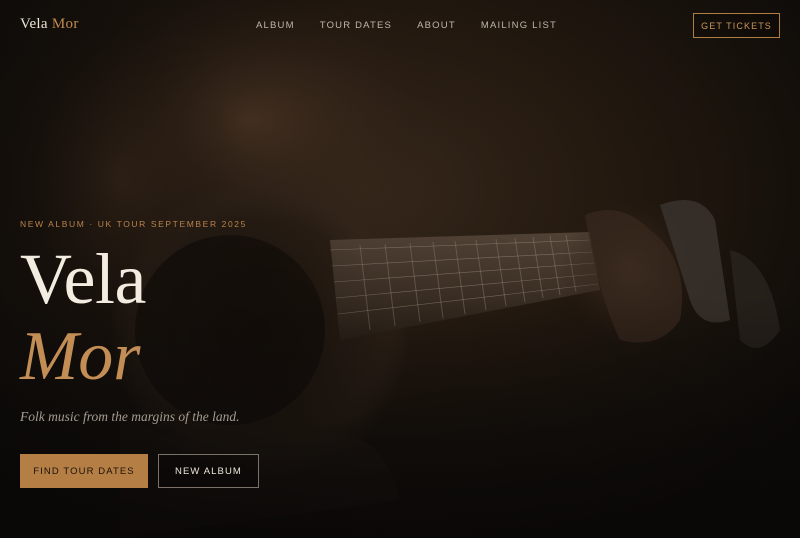 The height and width of the screenshot is (538, 800). Describe the element at coordinates (275, 25) in the screenshot. I see `nav-item-album: ALBUM` at that location.